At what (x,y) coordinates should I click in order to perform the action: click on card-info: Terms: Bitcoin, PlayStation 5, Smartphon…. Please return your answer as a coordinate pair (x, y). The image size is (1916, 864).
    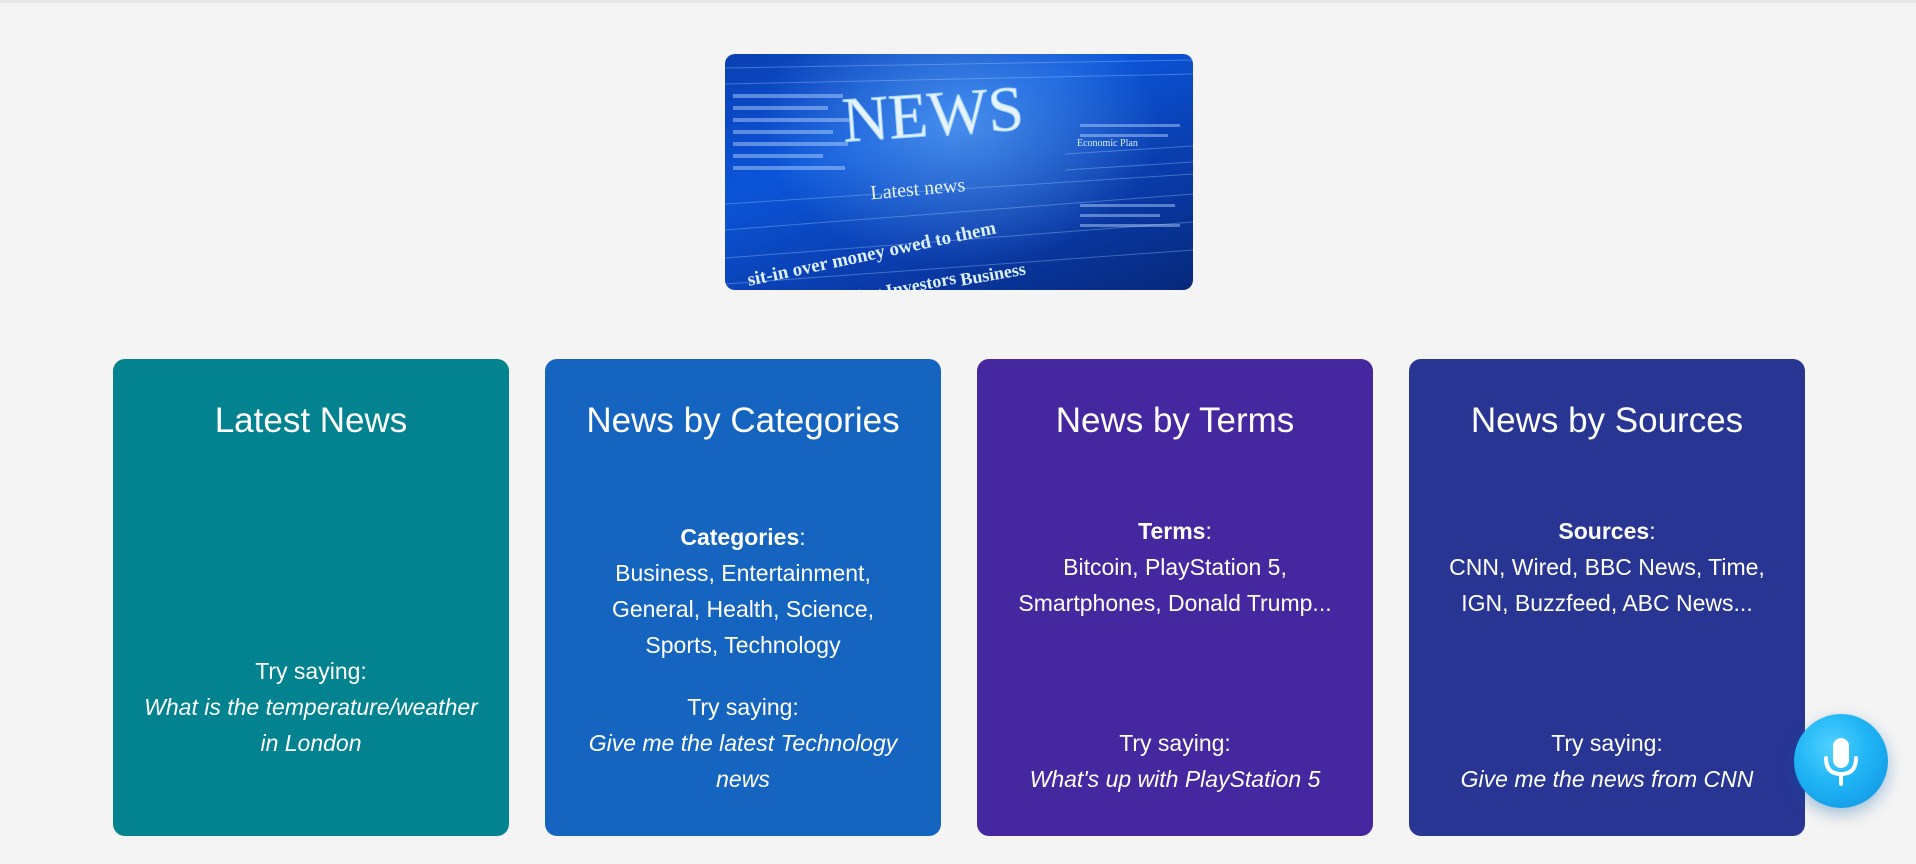
    Looking at the image, I should click on (1175, 567).